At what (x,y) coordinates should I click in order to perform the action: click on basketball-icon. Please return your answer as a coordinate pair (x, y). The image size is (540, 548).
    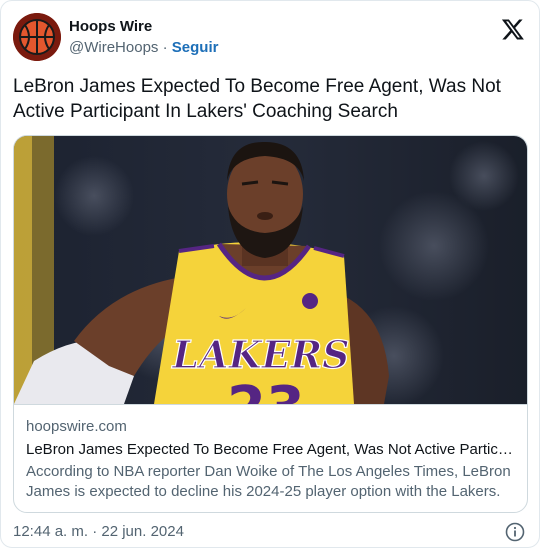
    Looking at the image, I should click on (37, 37).